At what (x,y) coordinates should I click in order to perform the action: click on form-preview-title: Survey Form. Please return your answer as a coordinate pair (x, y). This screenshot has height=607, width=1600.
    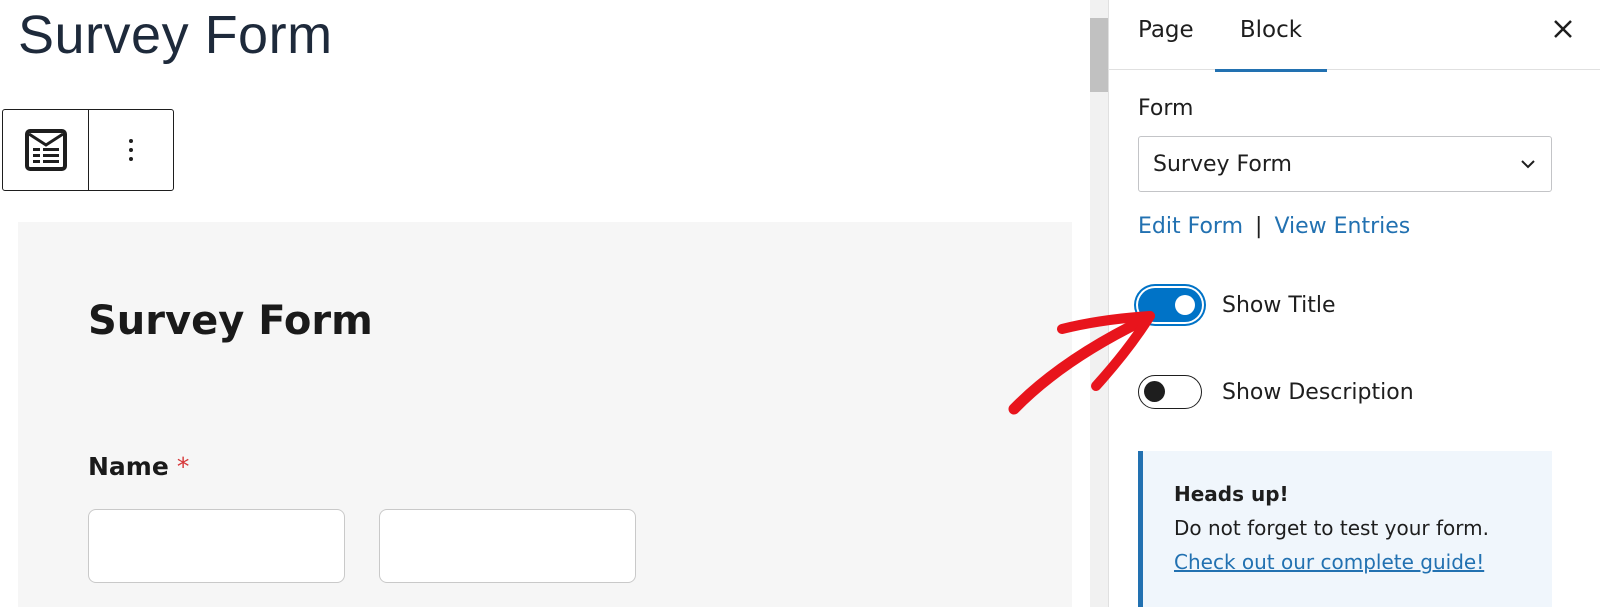
    Looking at the image, I should click on (230, 321).